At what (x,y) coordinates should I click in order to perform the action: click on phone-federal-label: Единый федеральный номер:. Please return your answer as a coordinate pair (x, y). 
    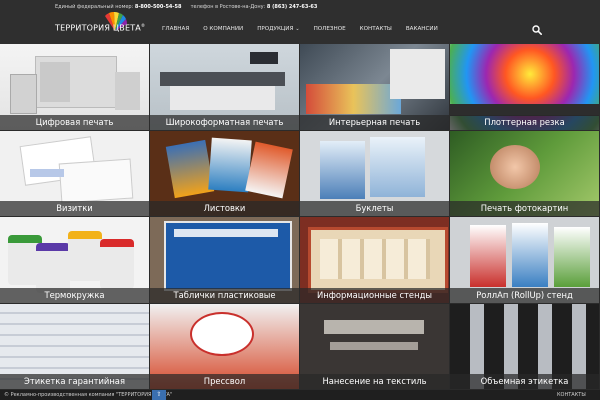
    Looking at the image, I should click on (94, 7).